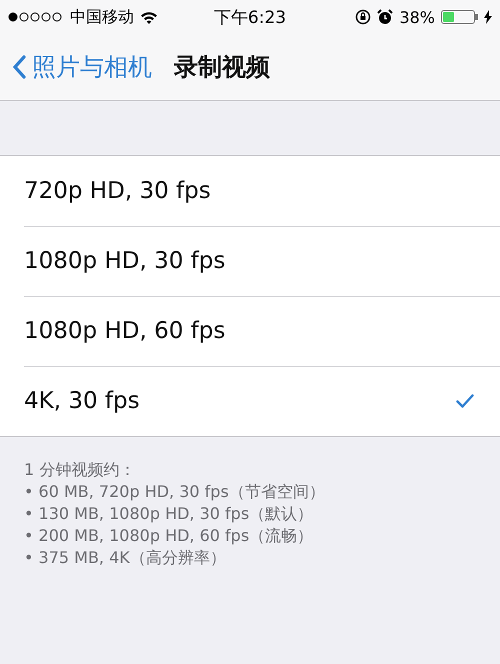 This screenshot has width=500, height=664. I want to click on page-title: 录制视频, so click(222, 67).